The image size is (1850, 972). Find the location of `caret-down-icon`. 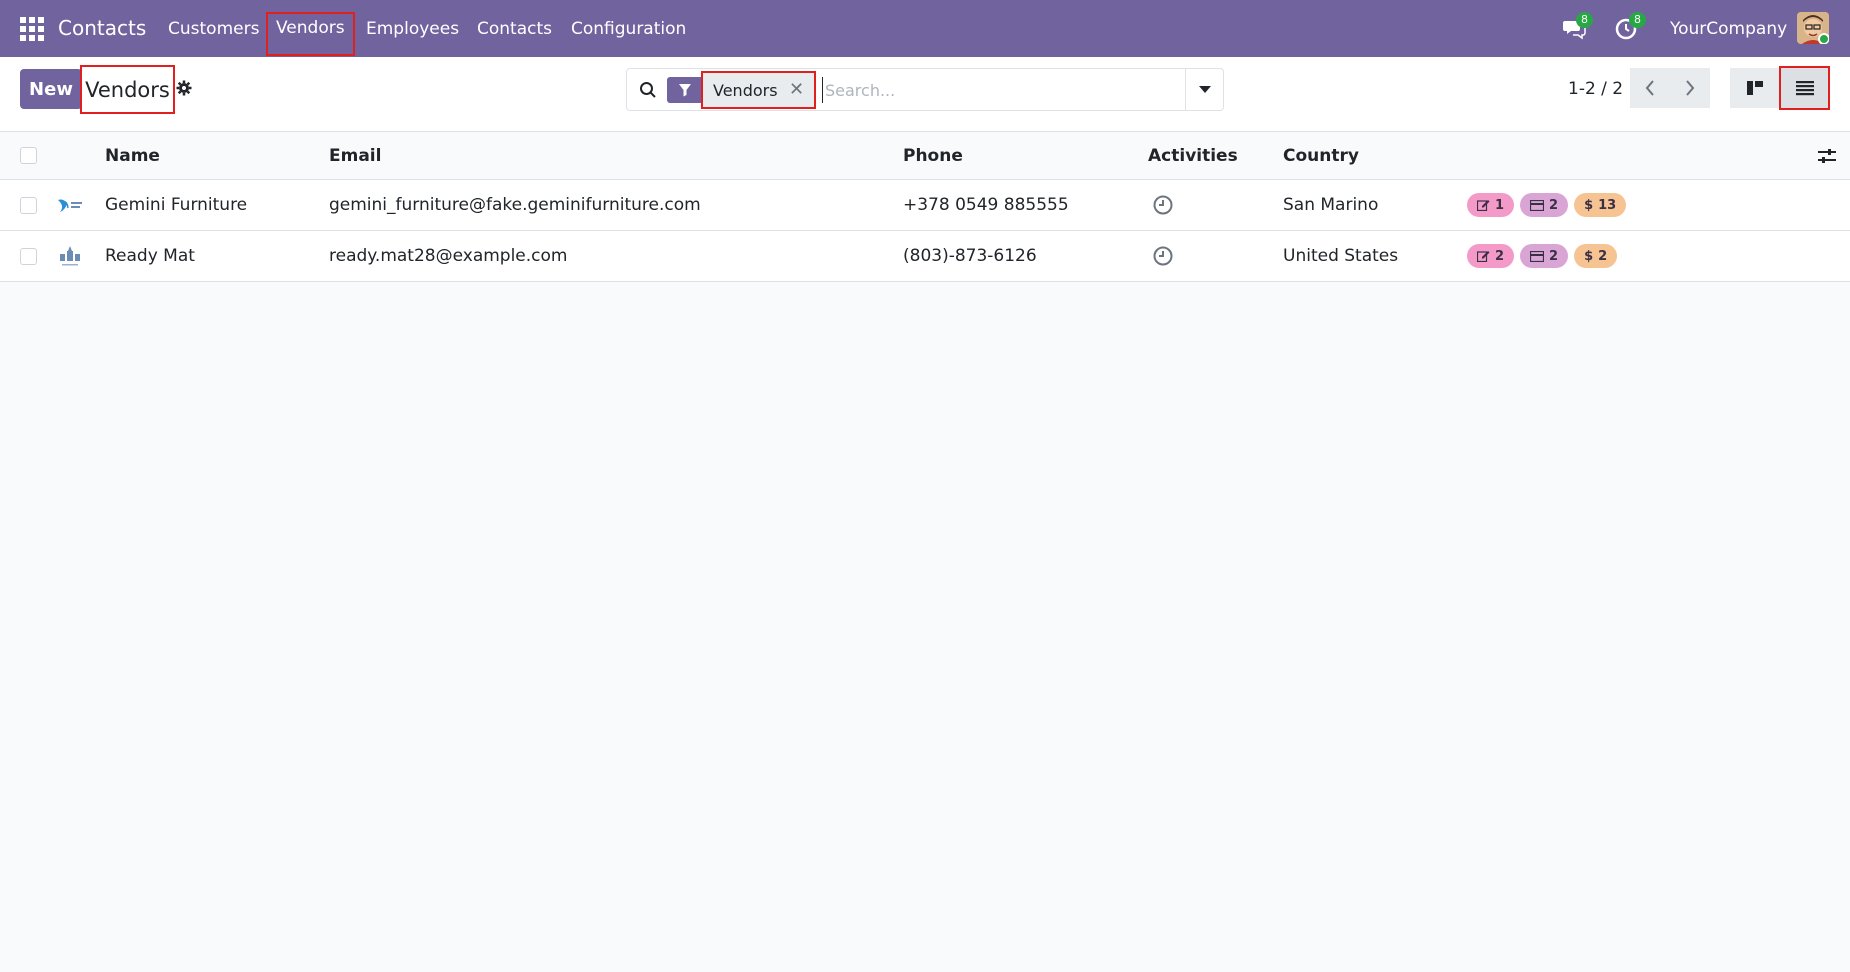

caret-down-icon is located at coordinates (1204, 89).